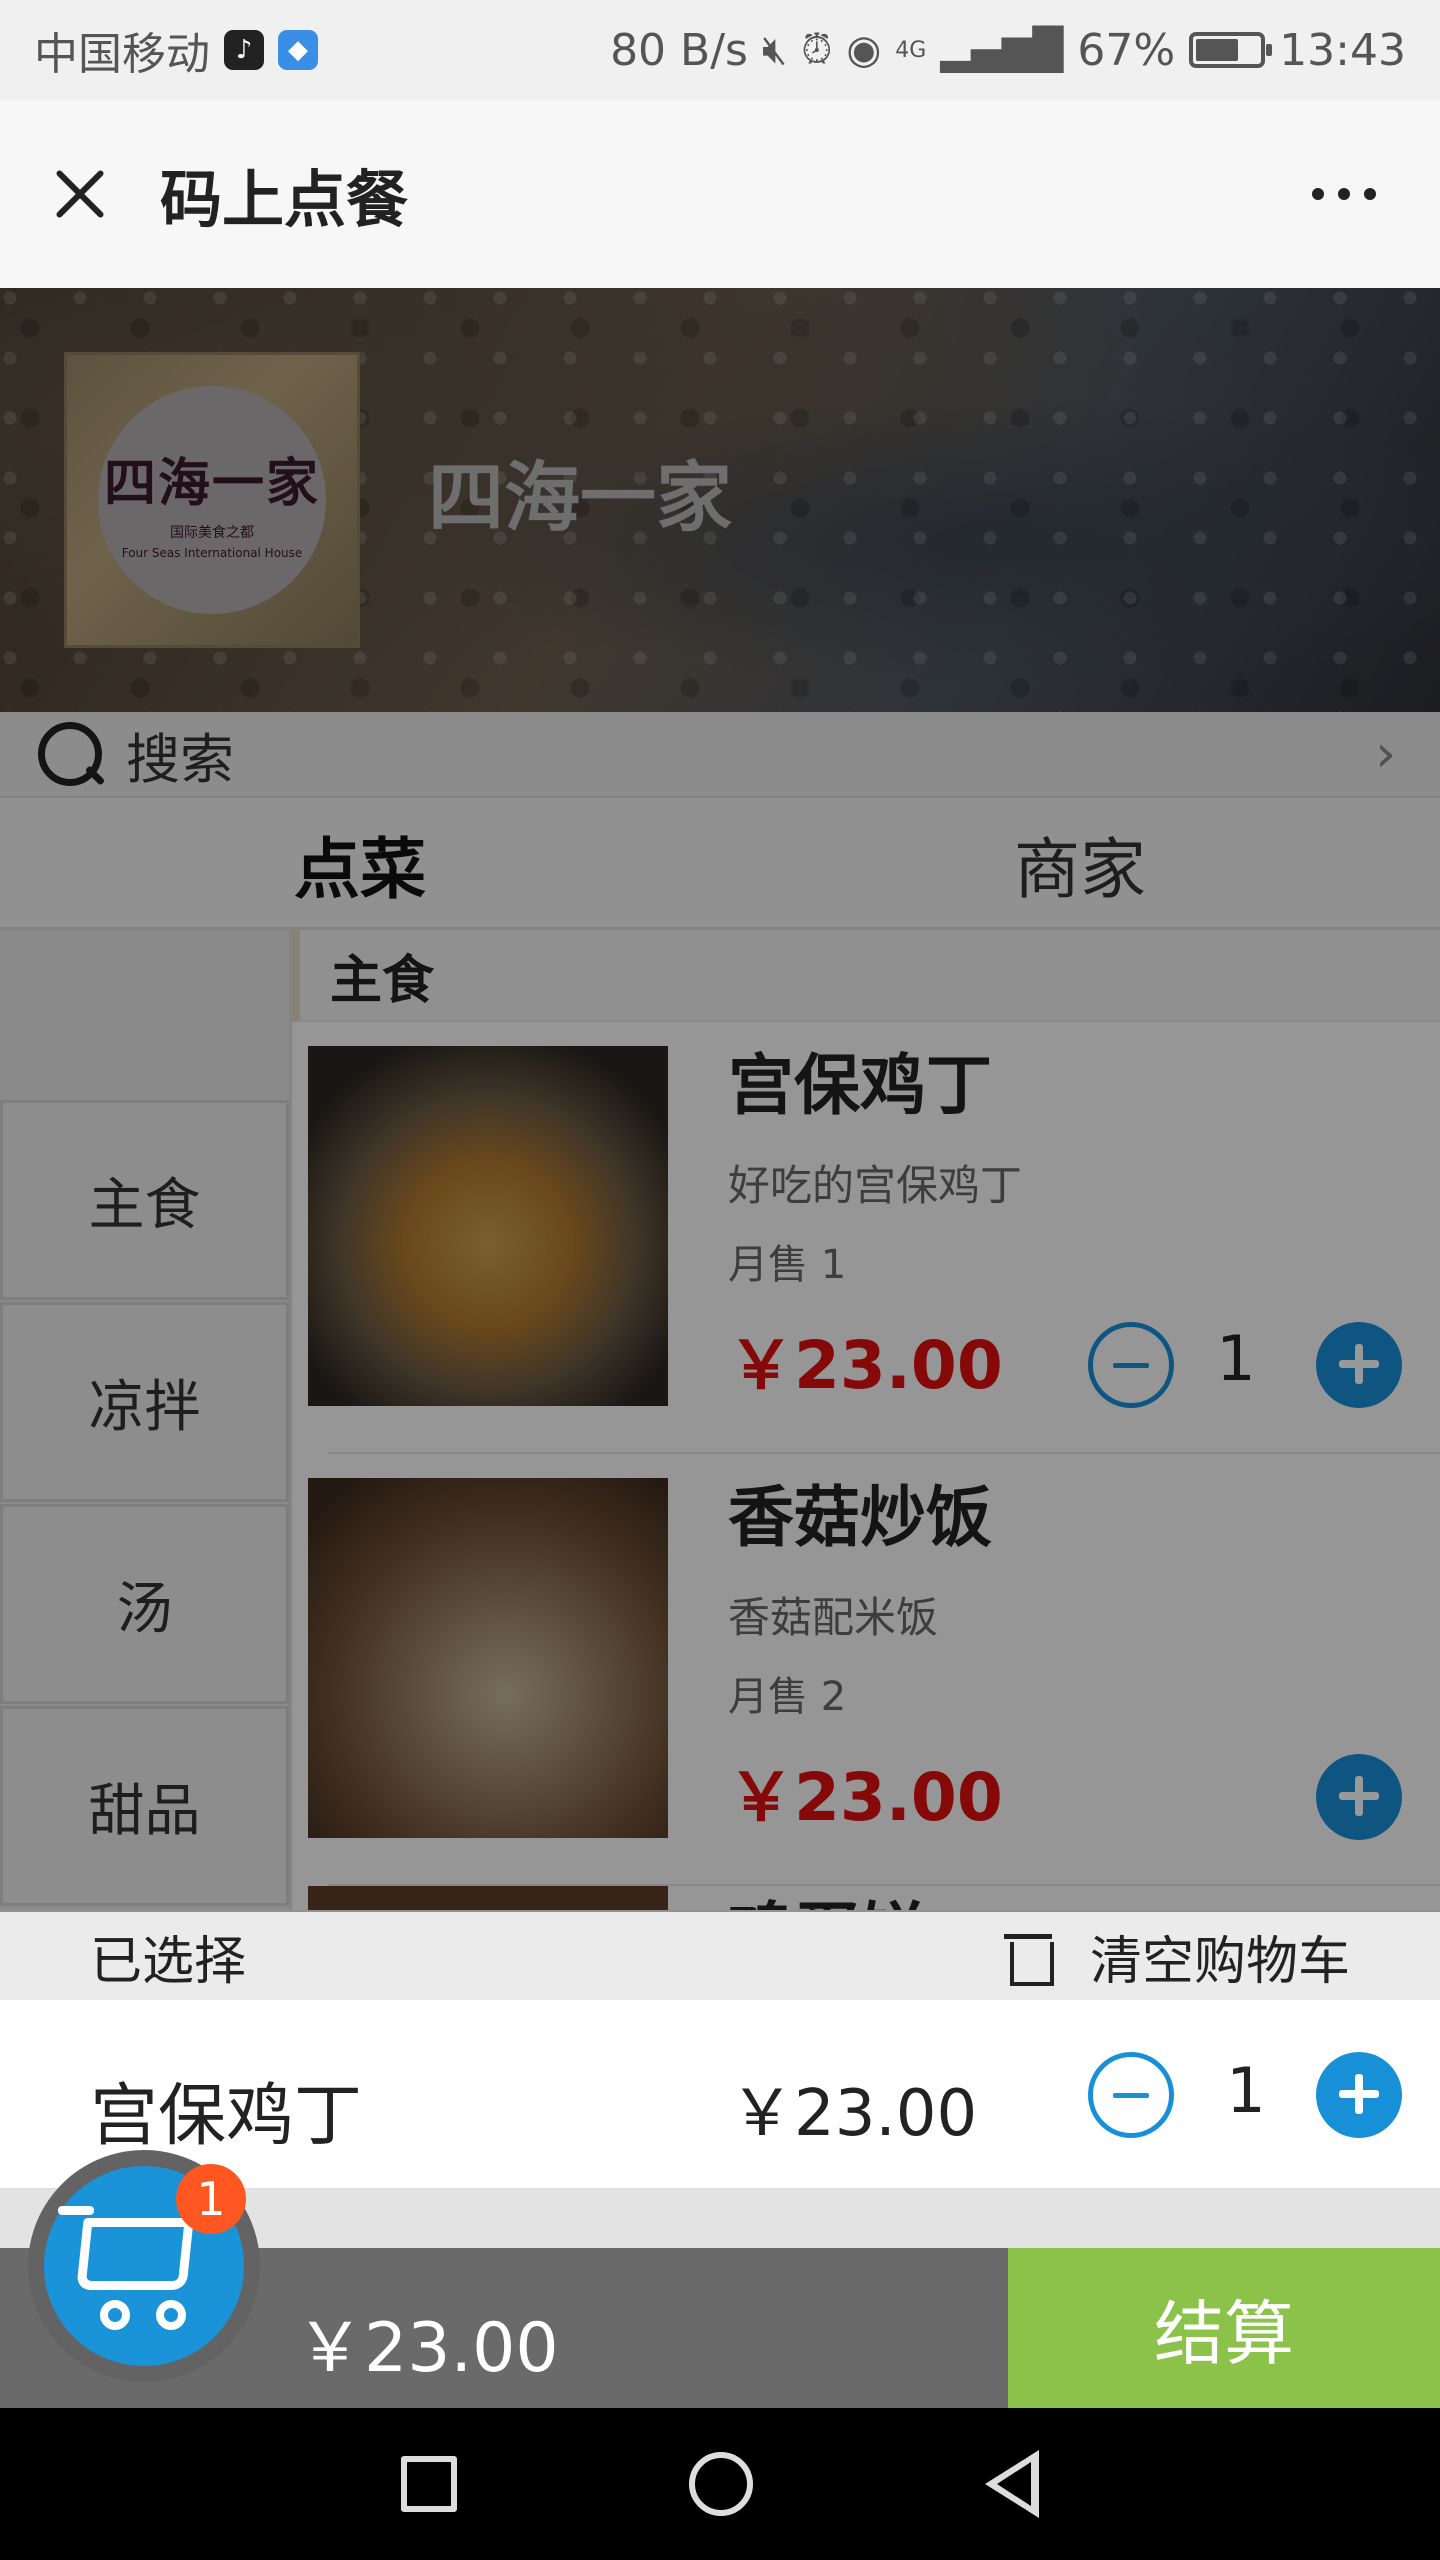  I want to click on tiktok-icon: ♪, so click(244, 50).